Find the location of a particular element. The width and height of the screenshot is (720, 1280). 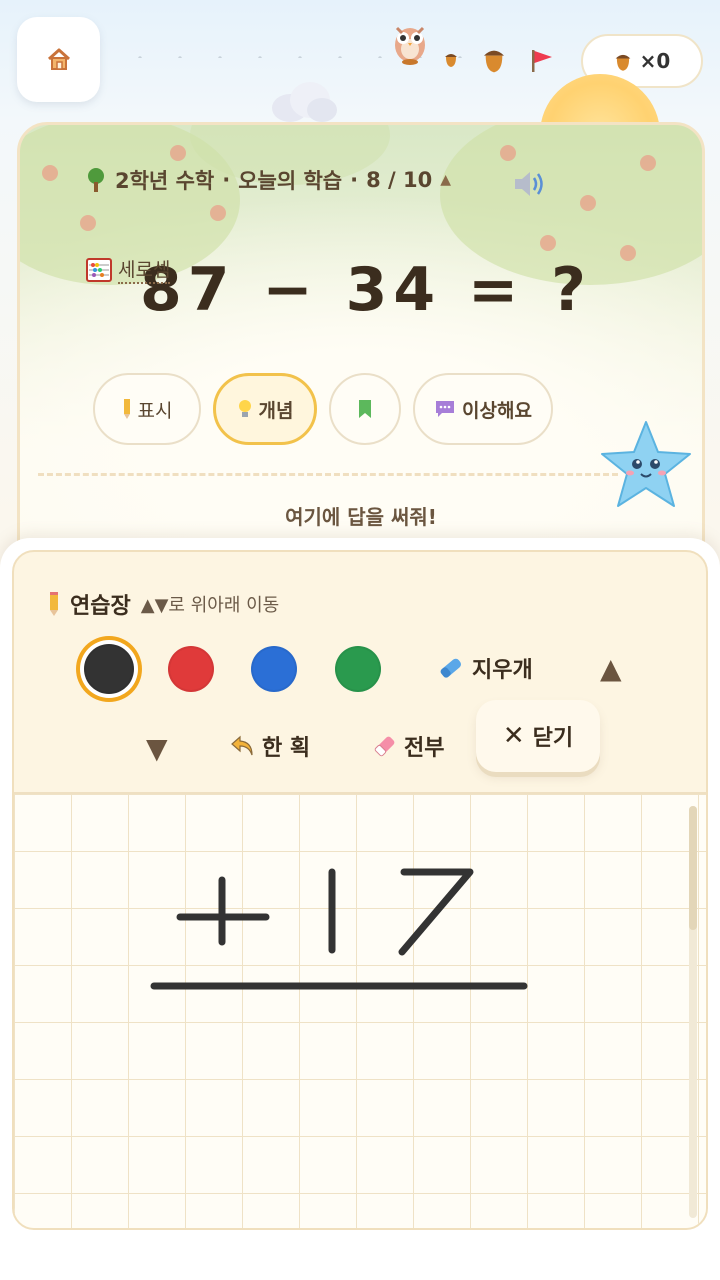

show-chip: 표시 is located at coordinates (147, 409).